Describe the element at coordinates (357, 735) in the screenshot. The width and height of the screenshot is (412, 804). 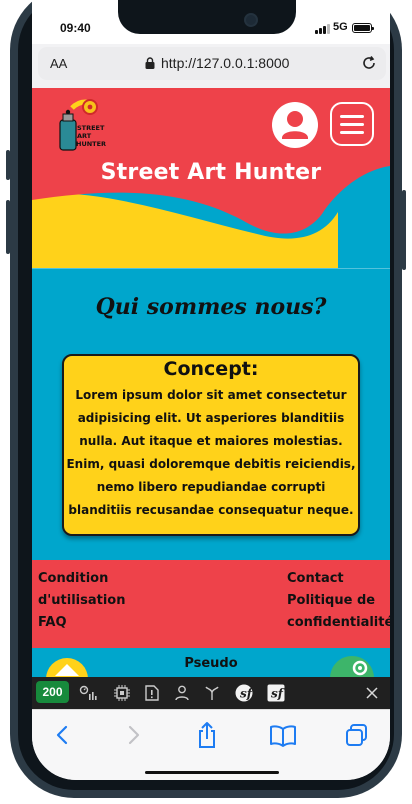
I see `tabs-icon` at that location.